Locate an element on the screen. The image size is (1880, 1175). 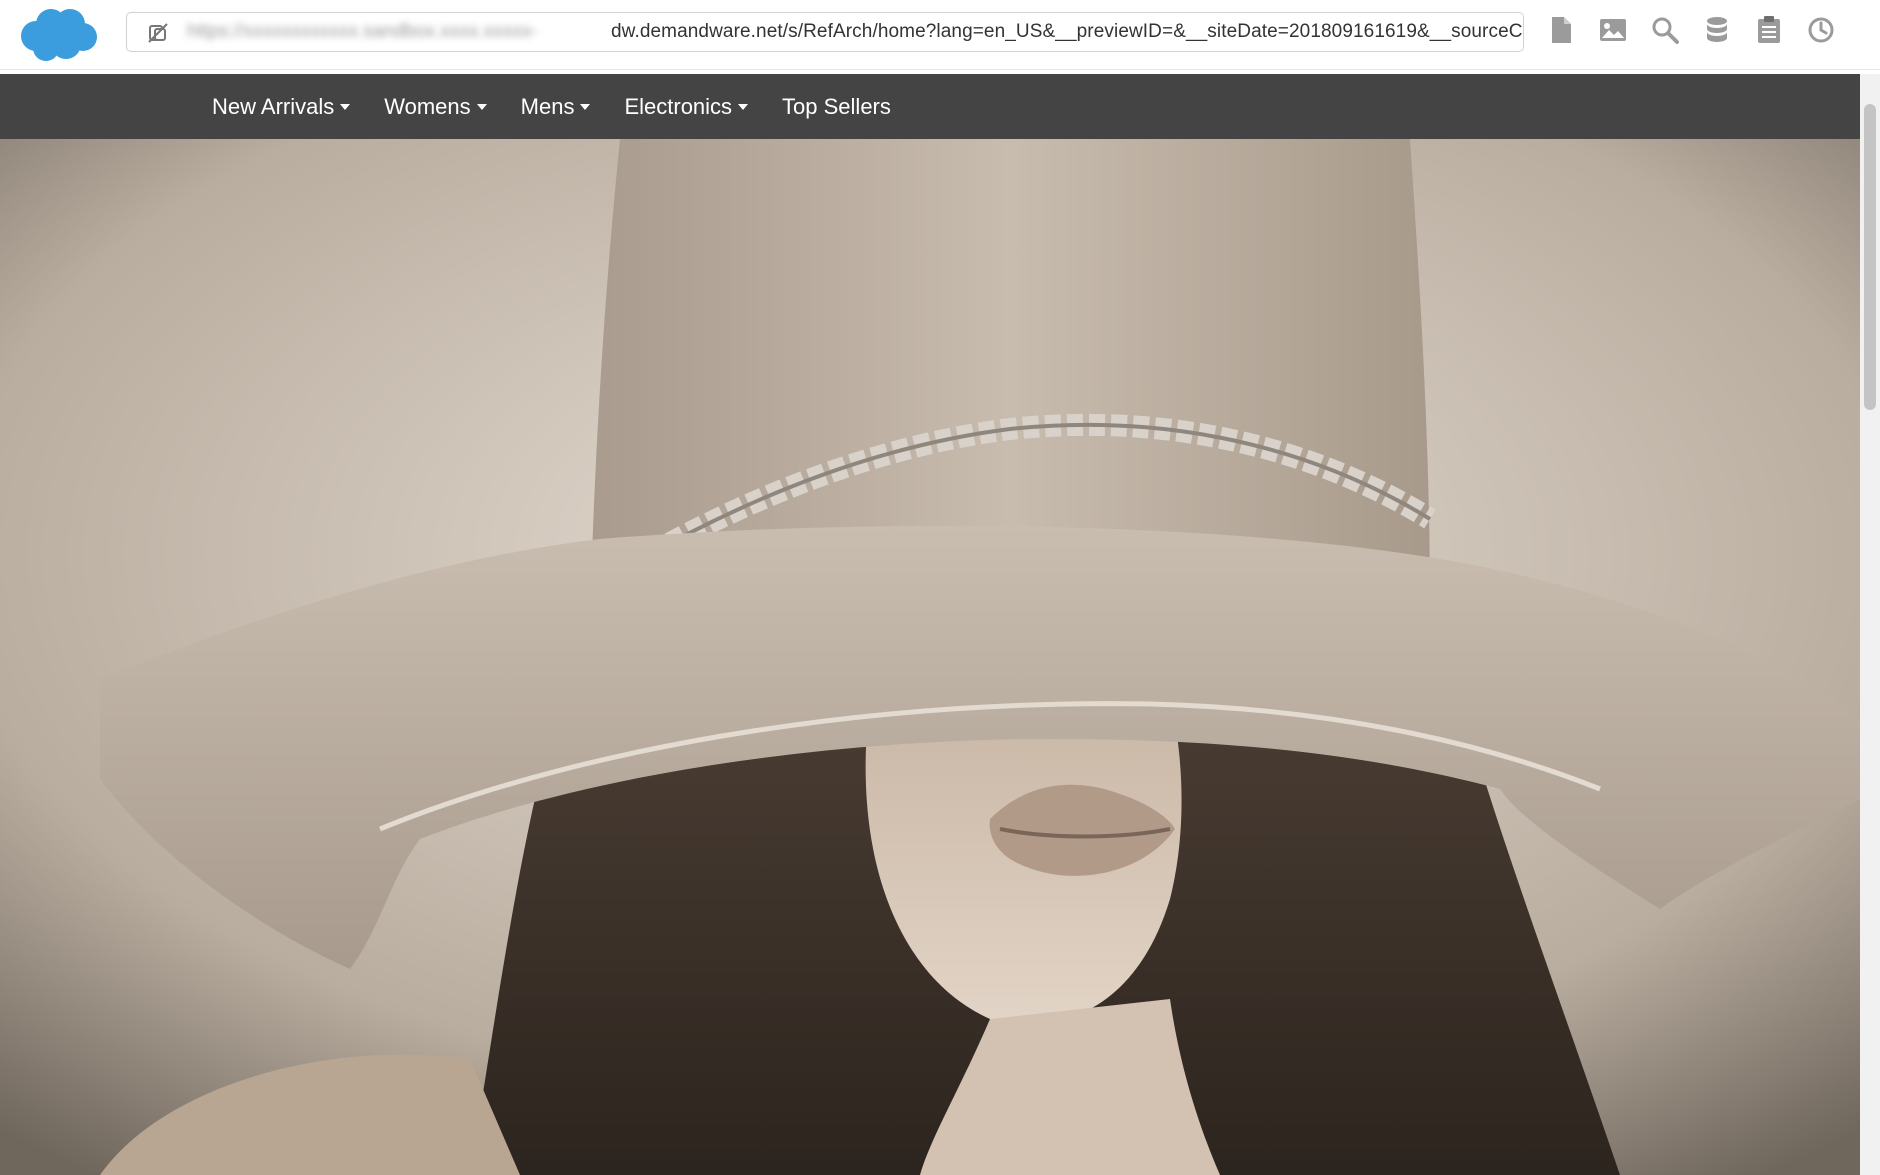
nav-item-label: New Arrivals is located at coordinates (273, 106).